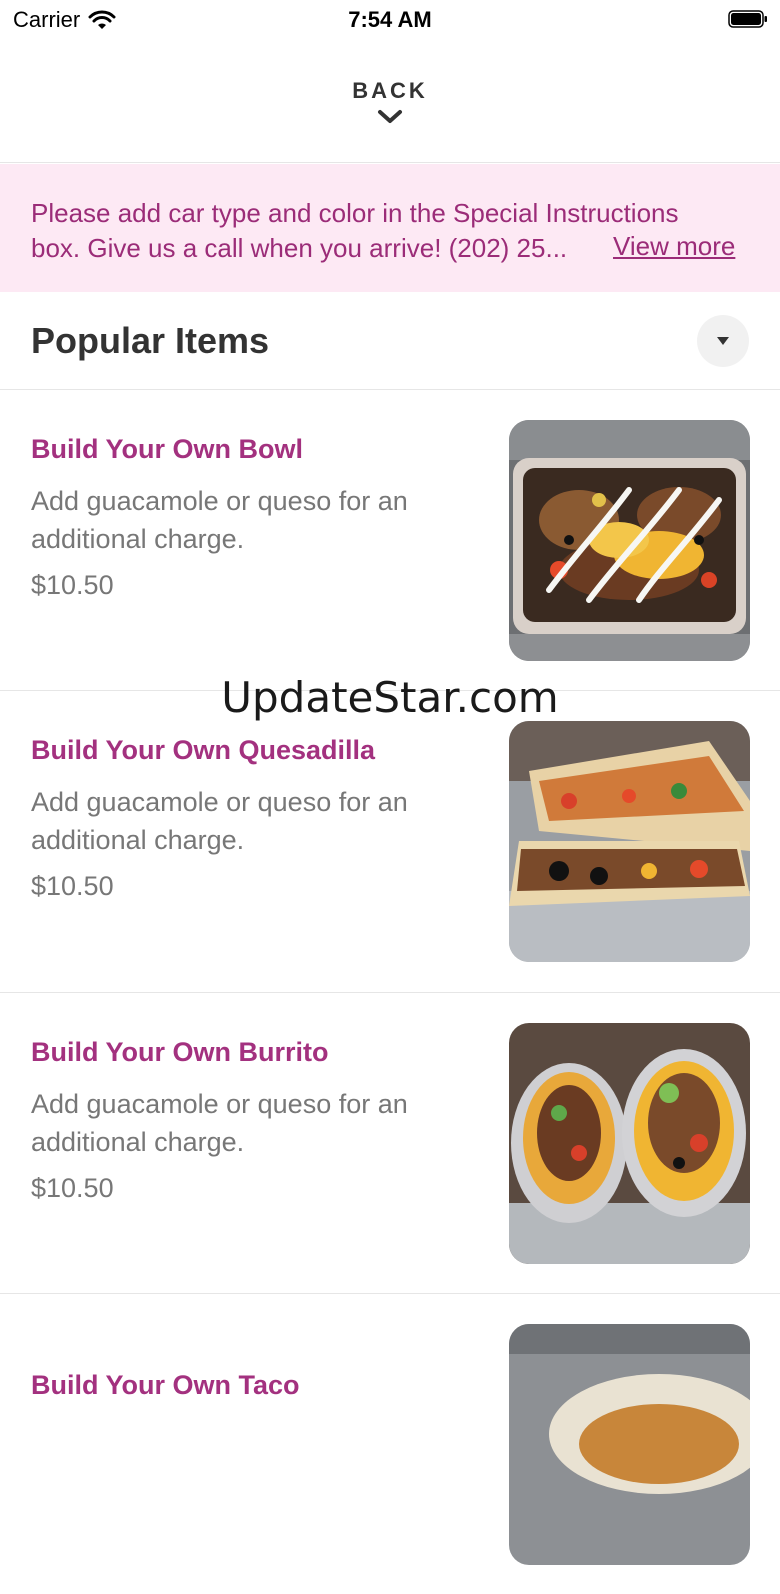 This screenshot has width=780, height=1594. I want to click on caret-down-icon, so click(723, 341).